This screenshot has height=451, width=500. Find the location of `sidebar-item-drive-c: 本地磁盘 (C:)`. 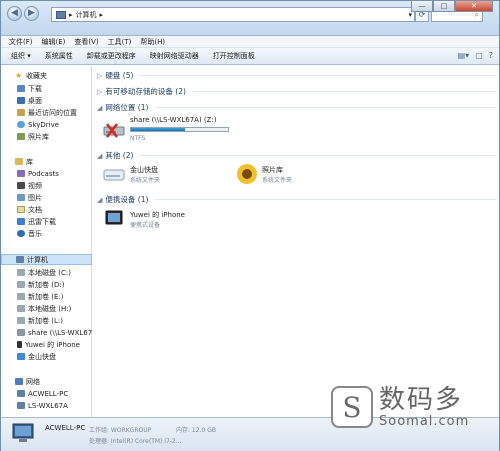

sidebar-item-drive-c: 本地磁盘 (C:) is located at coordinates (46, 272).